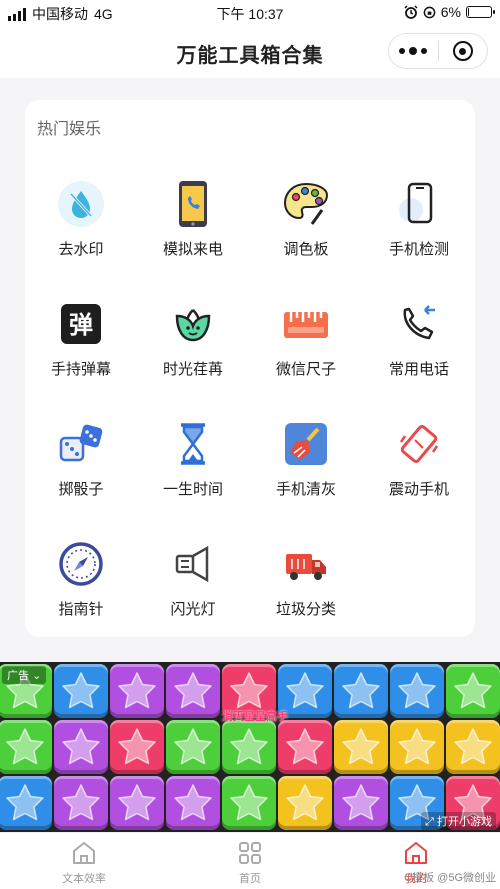  I want to click on plant-face-icon, so click(193, 324).